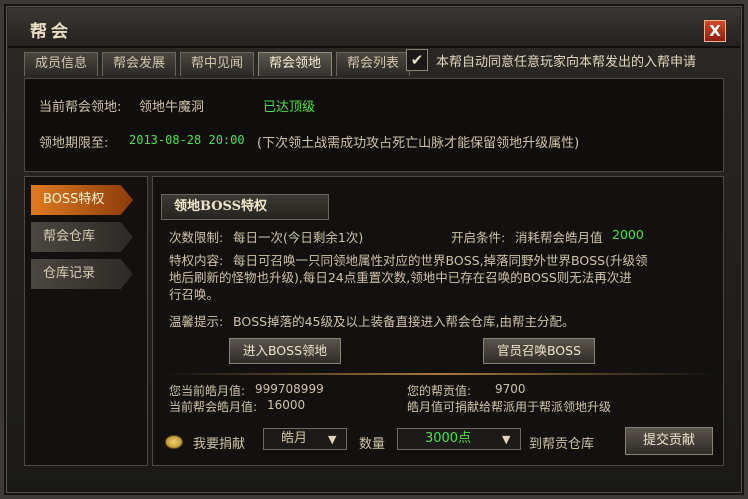 The image size is (748, 499). What do you see at coordinates (213, 407) in the screenshot?
I see `guild-moon-label: 当前帮会皓月值:` at bounding box center [213, 407].